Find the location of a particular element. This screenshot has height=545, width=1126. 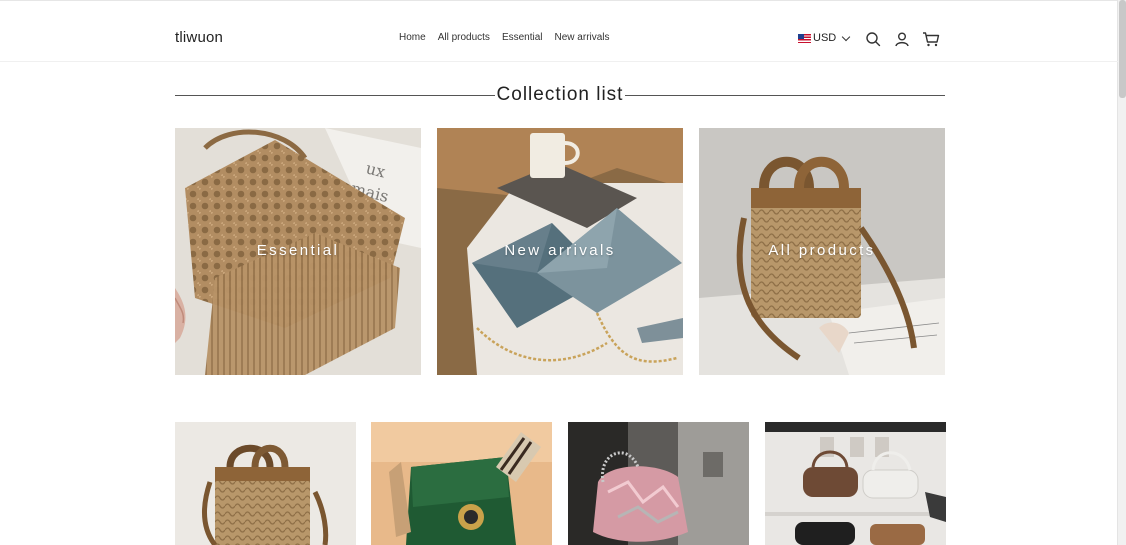

collection-label: Essential is located at coordinates (298, 250).